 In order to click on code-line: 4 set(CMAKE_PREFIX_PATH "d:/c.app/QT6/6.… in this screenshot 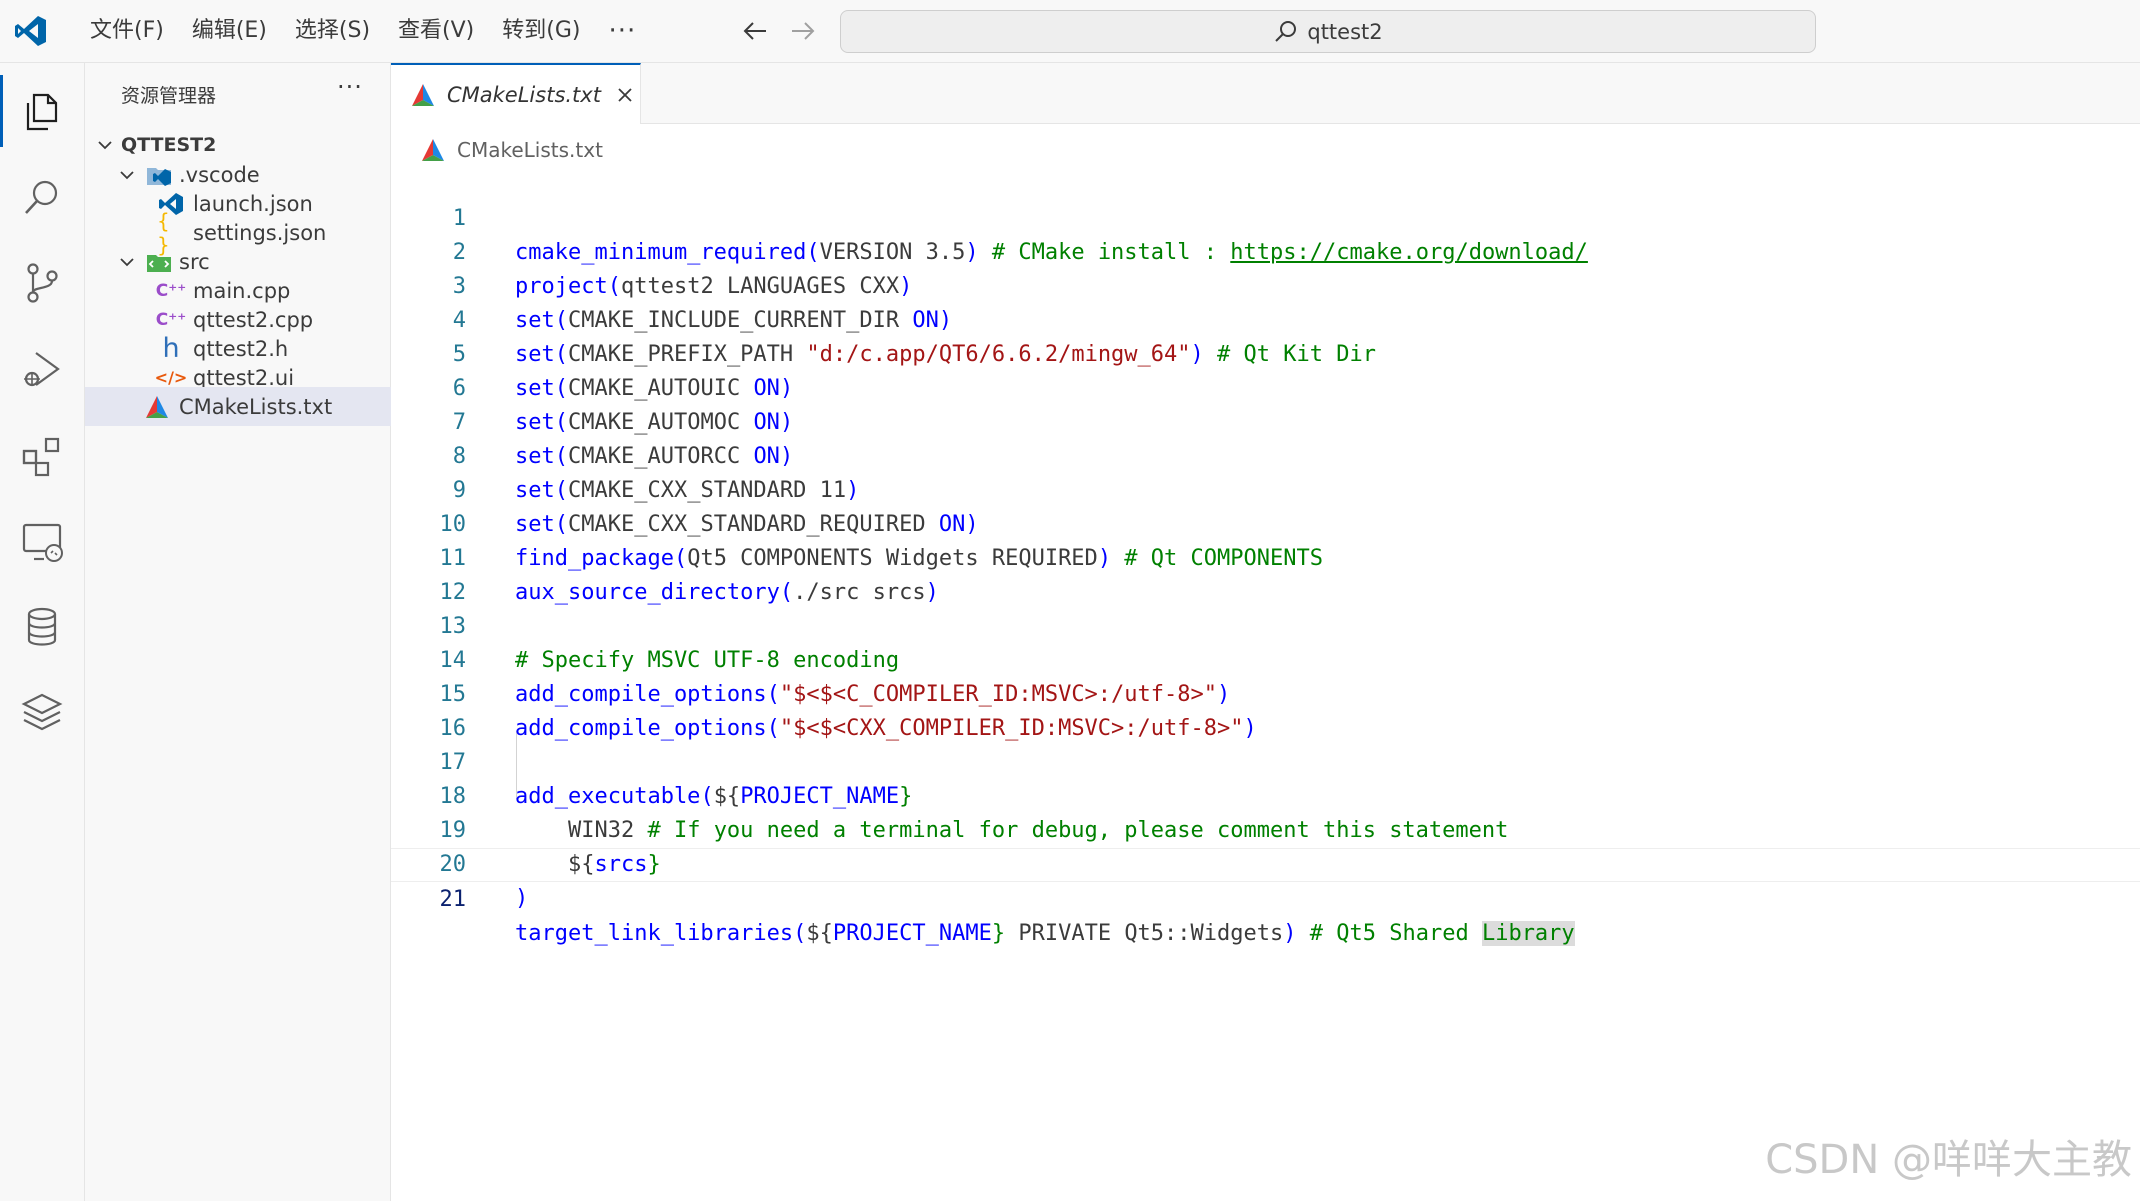, I will do `click(1265, 318)`.